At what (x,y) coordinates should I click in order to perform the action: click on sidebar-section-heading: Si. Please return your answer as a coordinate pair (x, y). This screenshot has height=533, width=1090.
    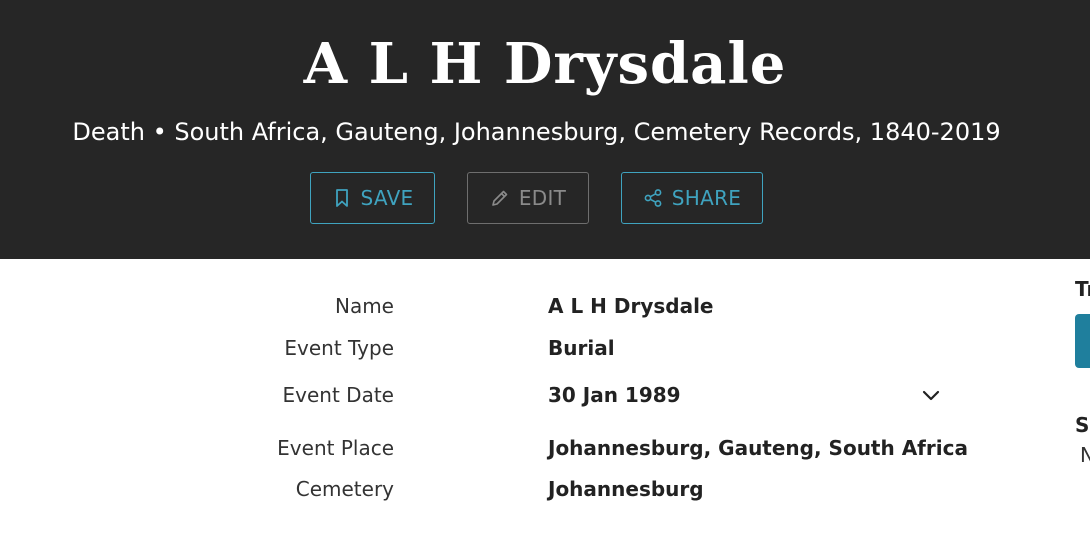
    Looking at the image, I should click on (1082, 425).